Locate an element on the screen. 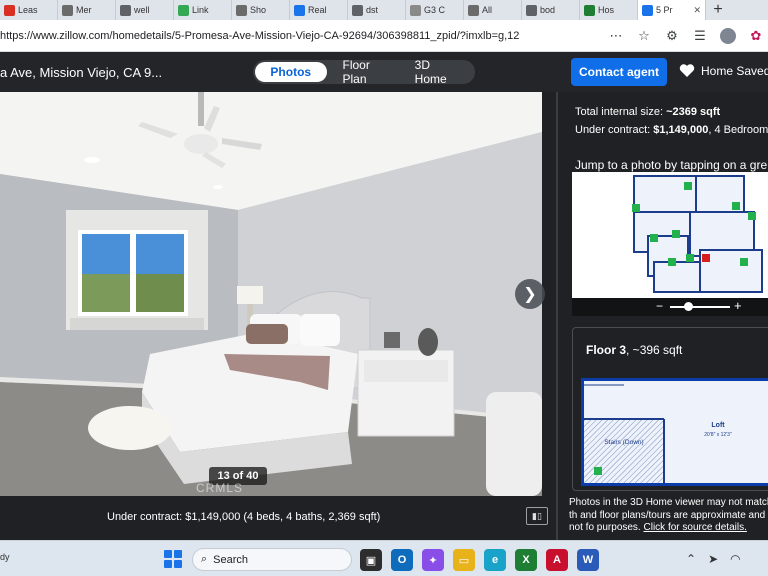  total-size-line: Total internal size: ~2369 sqft is located at coordinates (647, 112).